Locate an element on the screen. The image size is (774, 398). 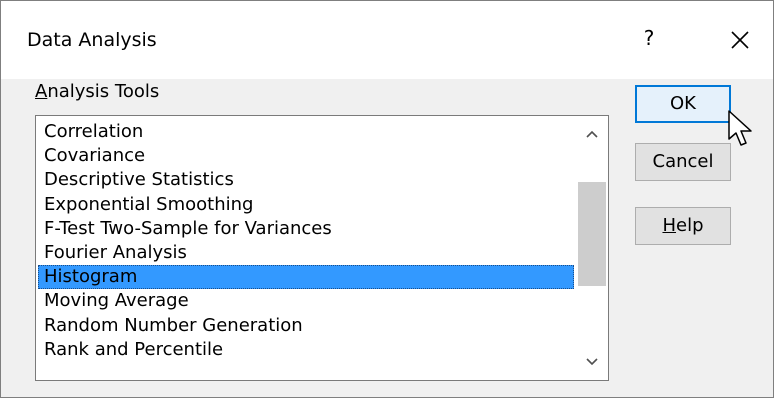
cancel-button: Cancel is located at coordinates (683, 162).